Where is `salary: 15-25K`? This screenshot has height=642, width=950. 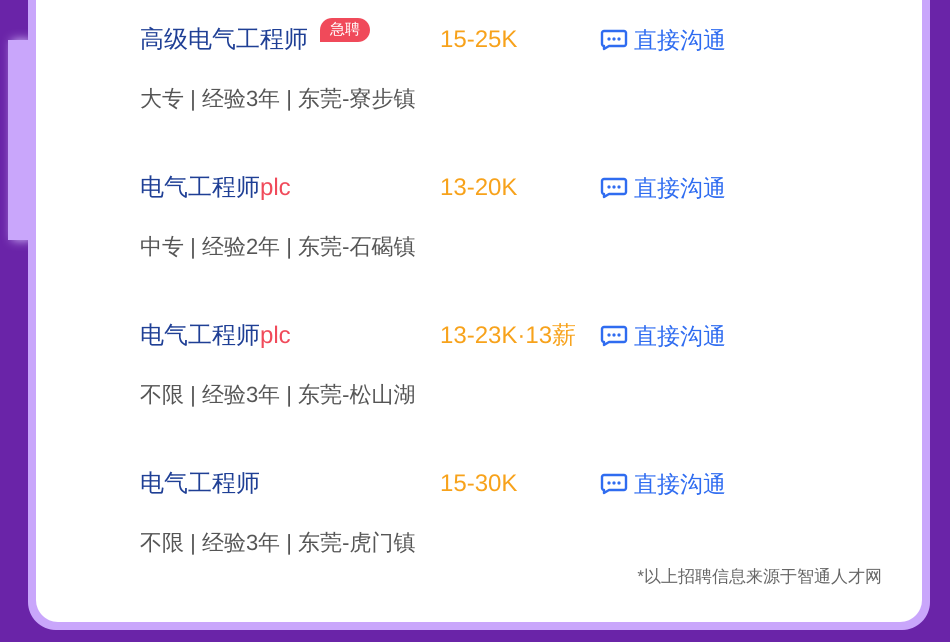
salary: 15-25K is located at coordinates (479, 40).